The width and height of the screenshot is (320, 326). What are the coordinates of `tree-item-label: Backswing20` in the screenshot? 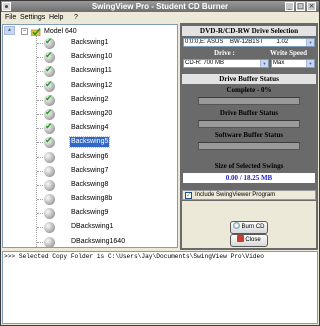 It's located at (92, 113).